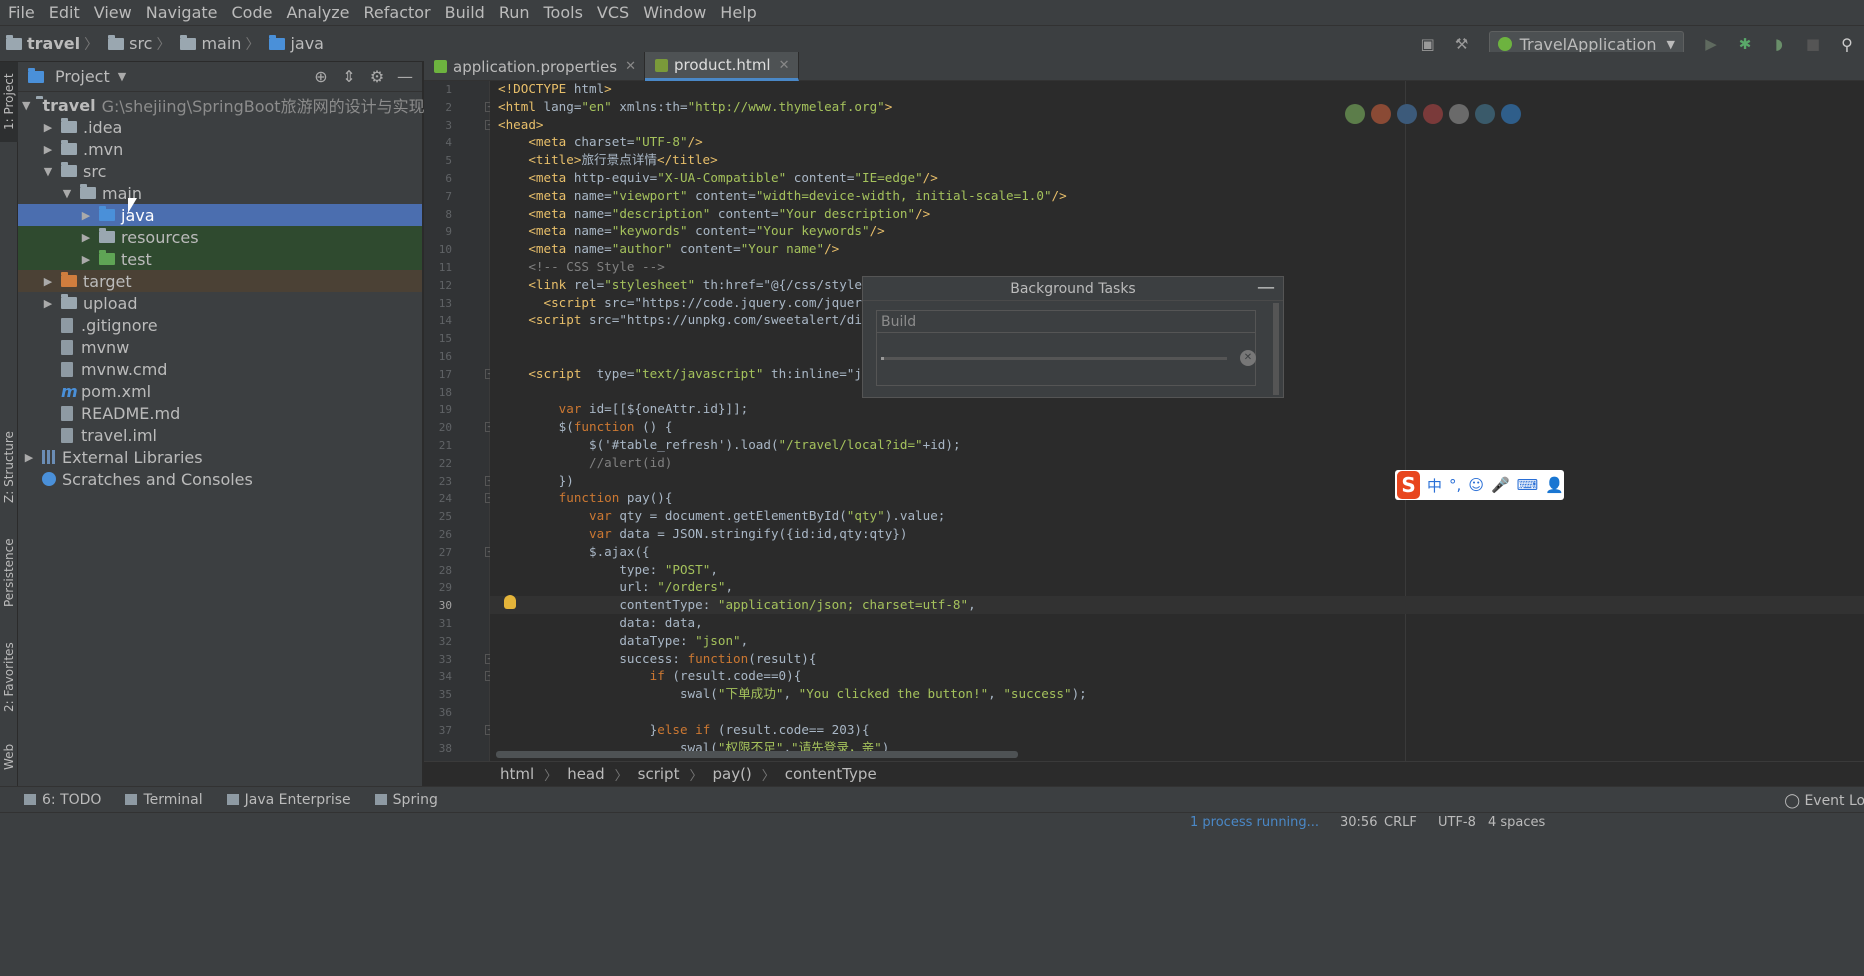 Image resolution: width=1864 pixels, height=976 pixels. What do you see at coordinates (438, 197) in the screenshot?
I see `line-number: 7` at bounding box center [438, 197].